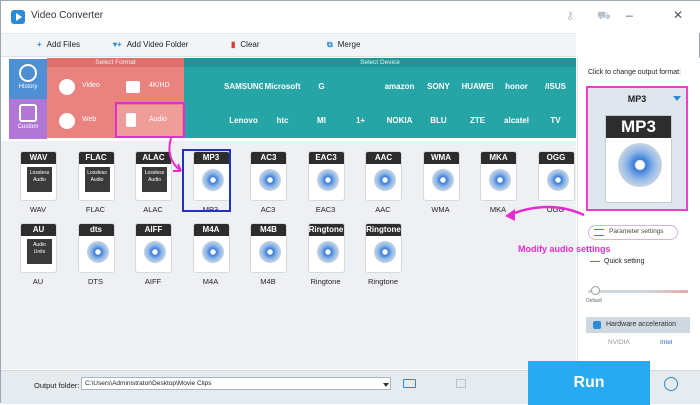 The height and width of the screenshot is (405, 700). Describe the element at coordinates (28, 119) in the screenshot. I see `custom-category: Custom` at that location.